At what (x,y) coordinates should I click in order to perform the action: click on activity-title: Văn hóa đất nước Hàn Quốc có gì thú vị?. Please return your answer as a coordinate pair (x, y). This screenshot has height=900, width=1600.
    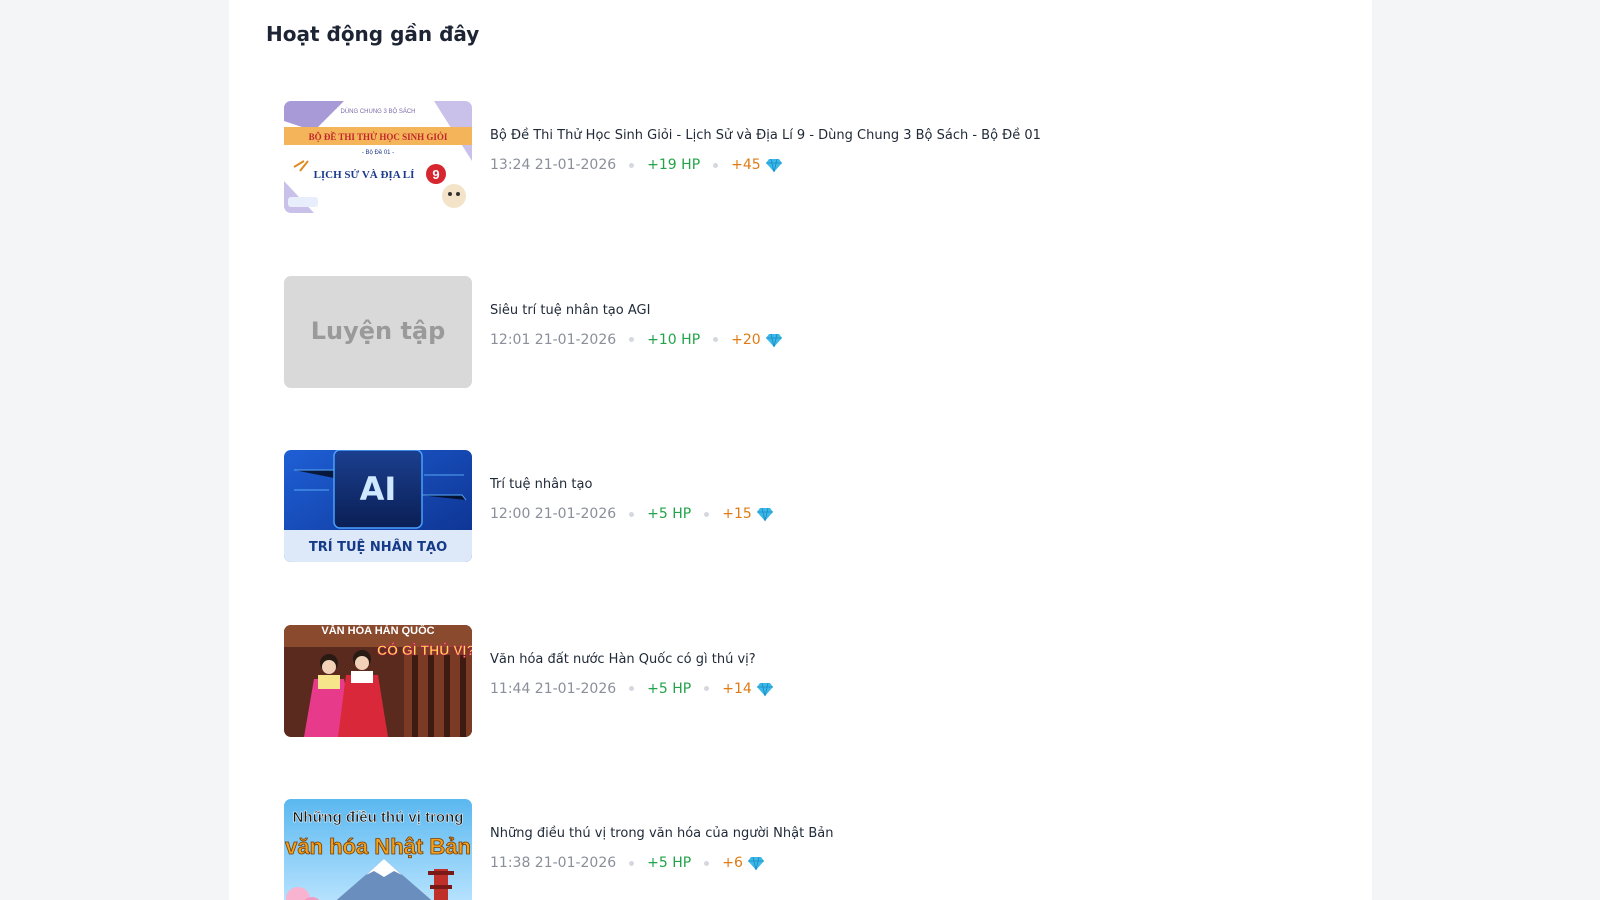
    Looking at the image, I should click on (631, 660).